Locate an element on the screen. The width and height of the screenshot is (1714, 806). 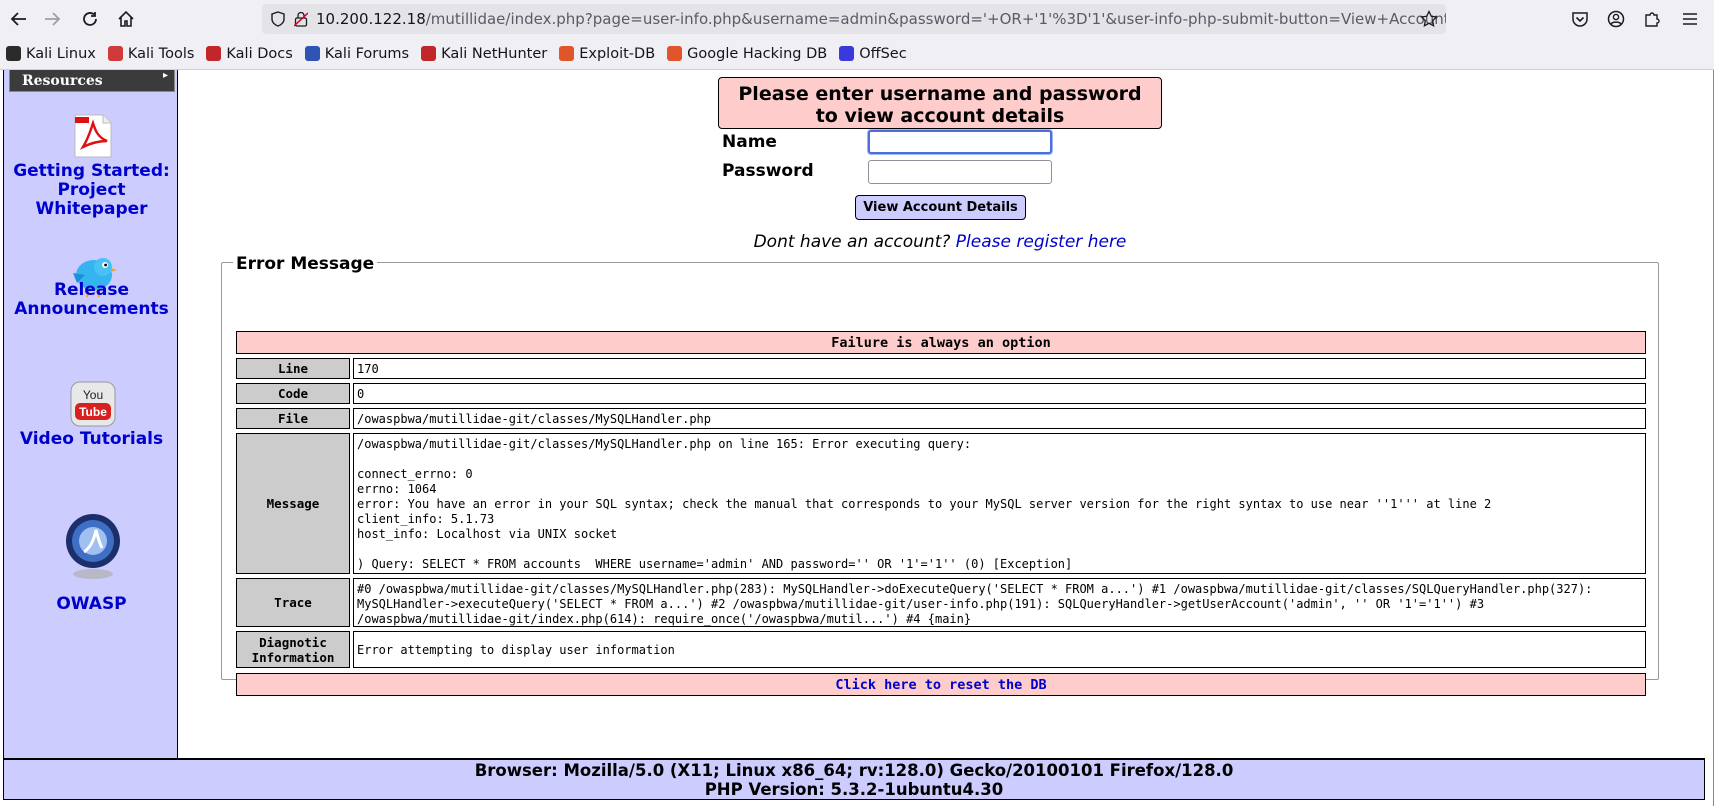
resources-menu: Resources ▸ is located at coordinates (92, 81).